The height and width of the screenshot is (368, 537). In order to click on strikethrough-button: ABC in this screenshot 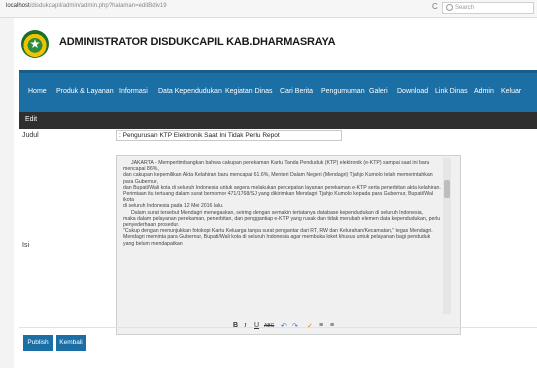, I will do `click(269, 326)`.